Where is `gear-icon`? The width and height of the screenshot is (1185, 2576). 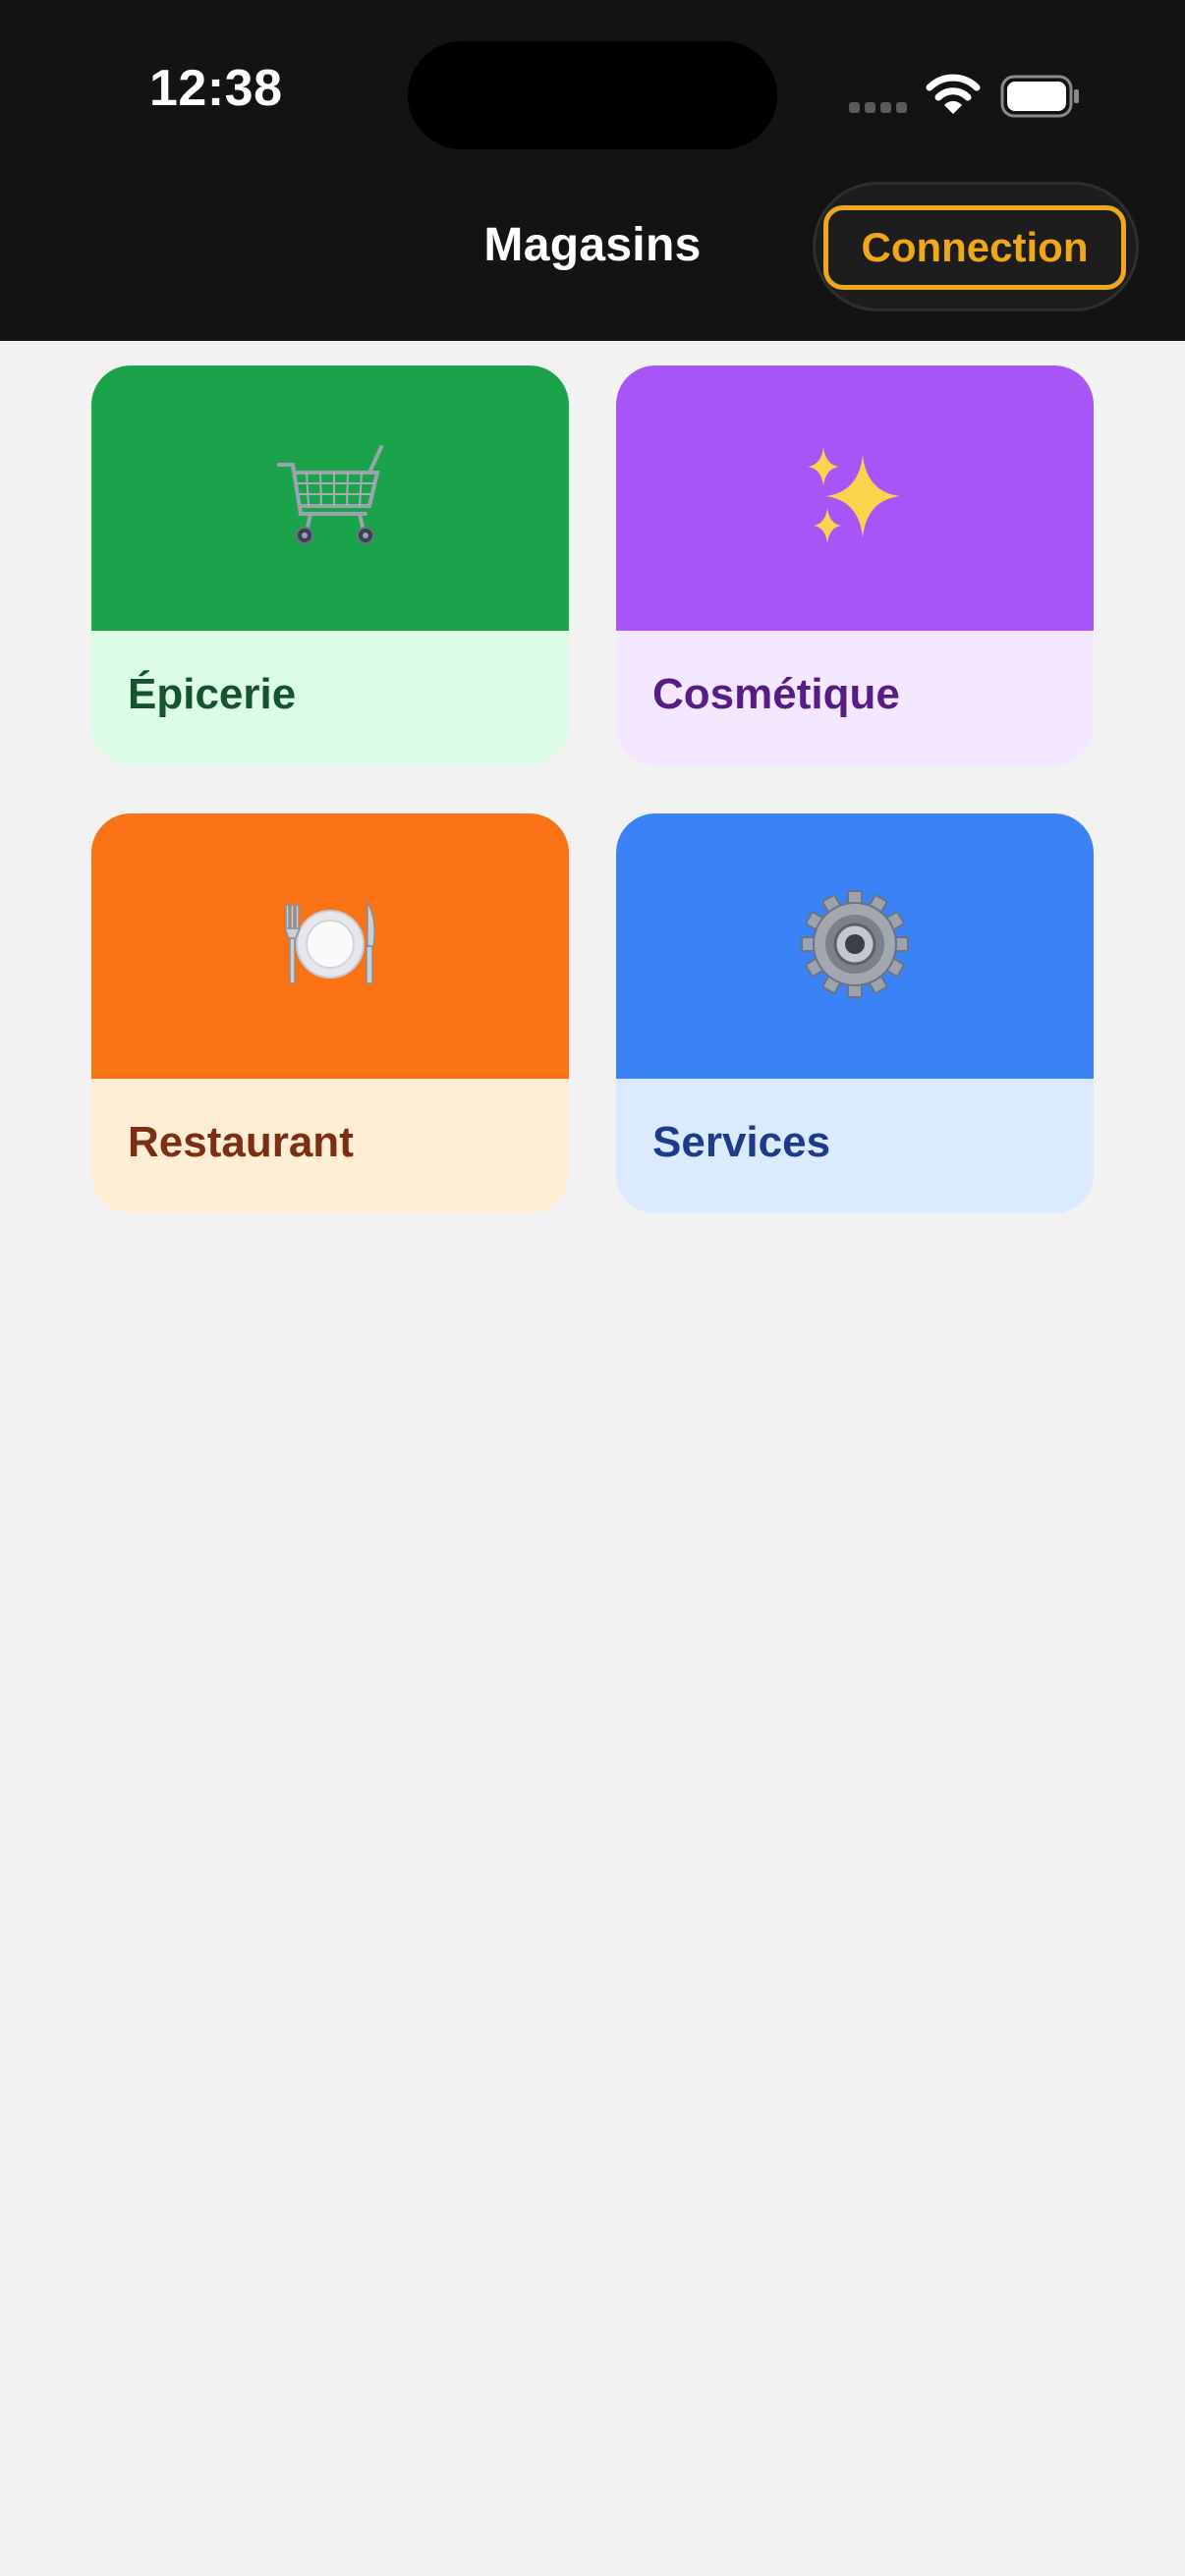 gear-icon is located at coordinates (855, 946).